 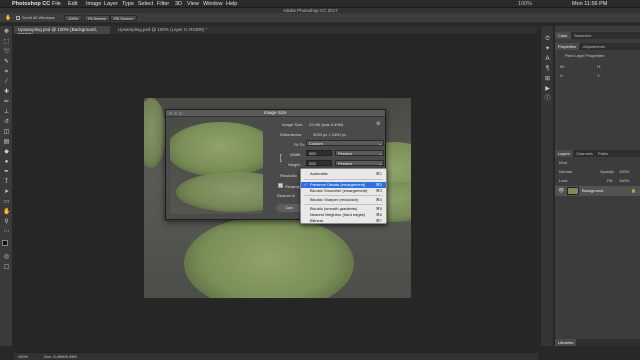 What do you see at coordinates (345, 143) in the screenshot?
I see `fit-to-select: Custom ⌄` at bounding box center [345, 143].